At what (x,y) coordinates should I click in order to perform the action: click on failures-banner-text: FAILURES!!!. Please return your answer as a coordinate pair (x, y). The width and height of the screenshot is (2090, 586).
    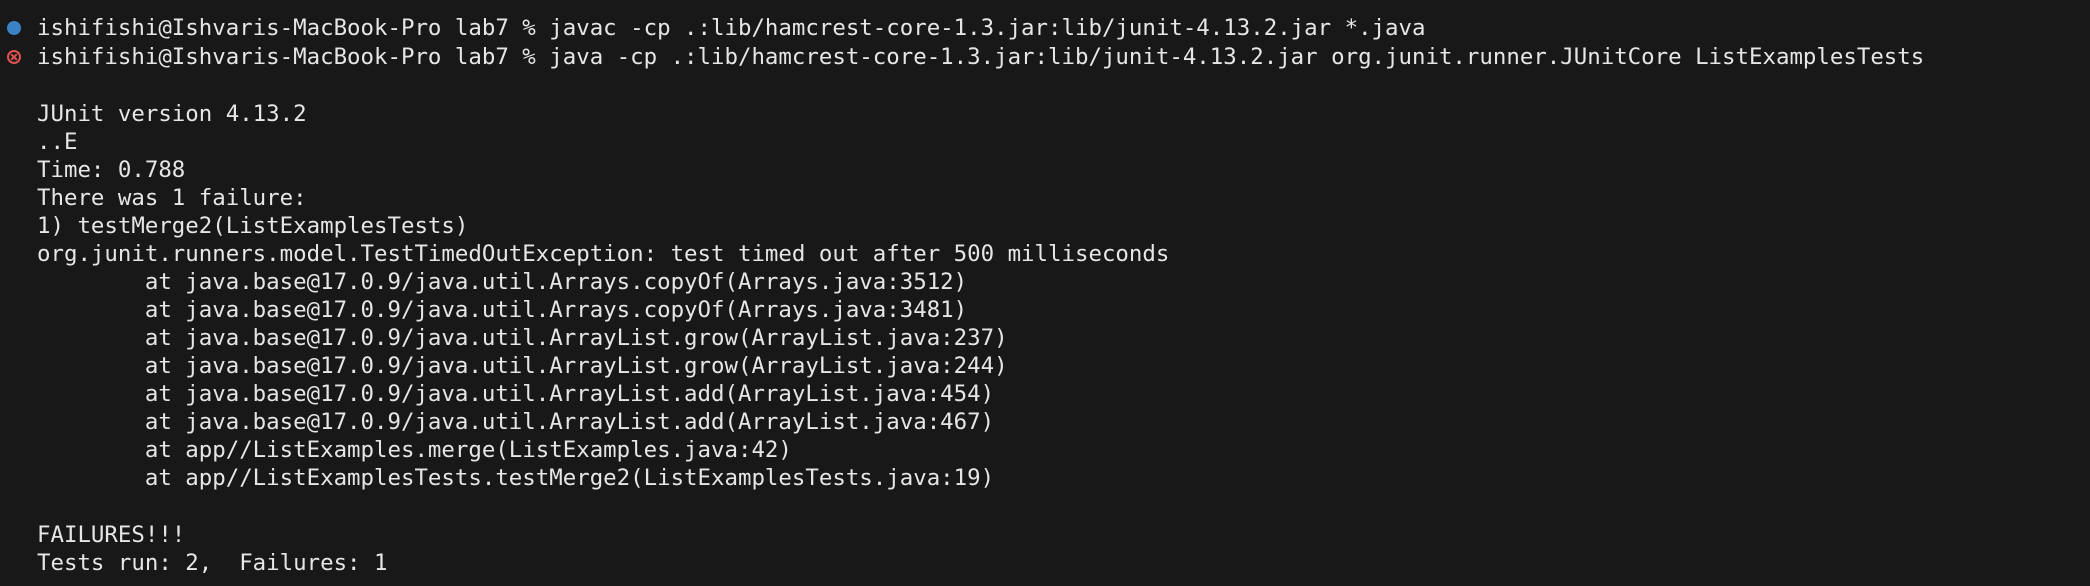
    Looking at the image, I should click on (111, 535).